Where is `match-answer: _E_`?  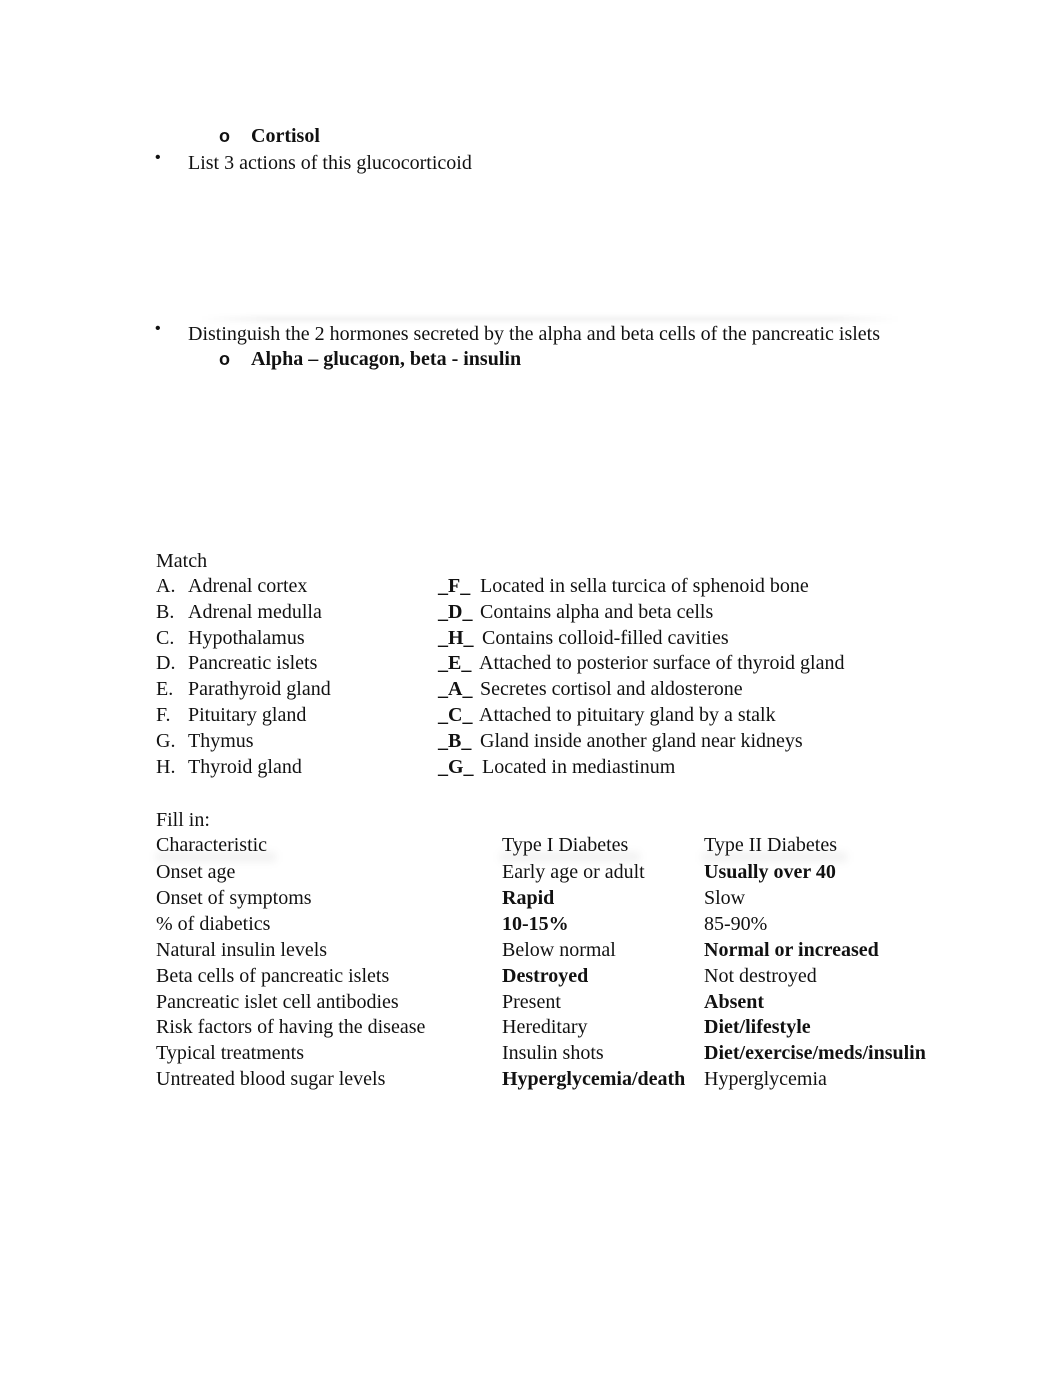 match-answer: _E_ is located at coordinates (455, 663).